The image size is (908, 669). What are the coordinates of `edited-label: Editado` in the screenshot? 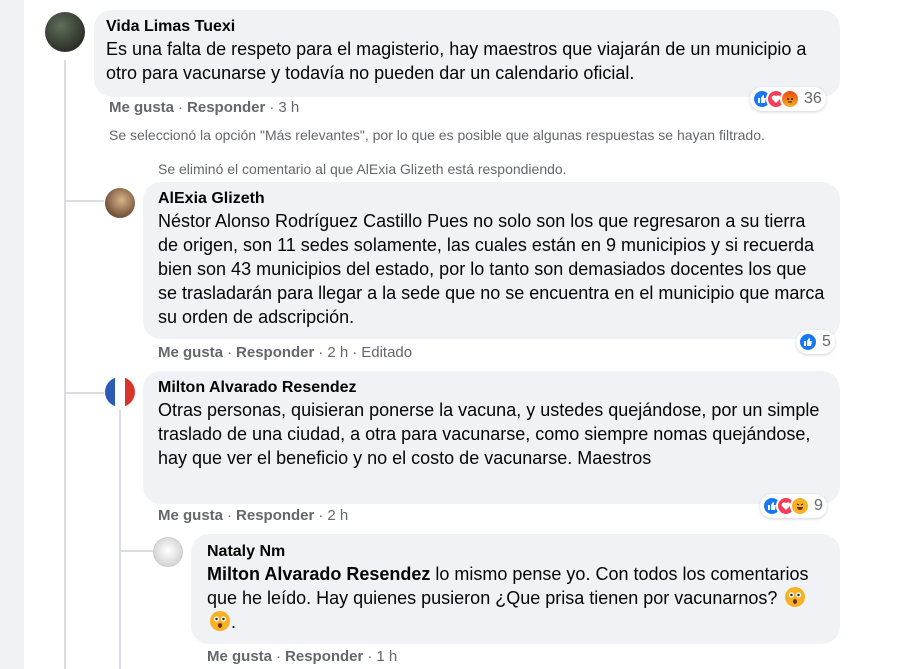 It's located at (387, 352).